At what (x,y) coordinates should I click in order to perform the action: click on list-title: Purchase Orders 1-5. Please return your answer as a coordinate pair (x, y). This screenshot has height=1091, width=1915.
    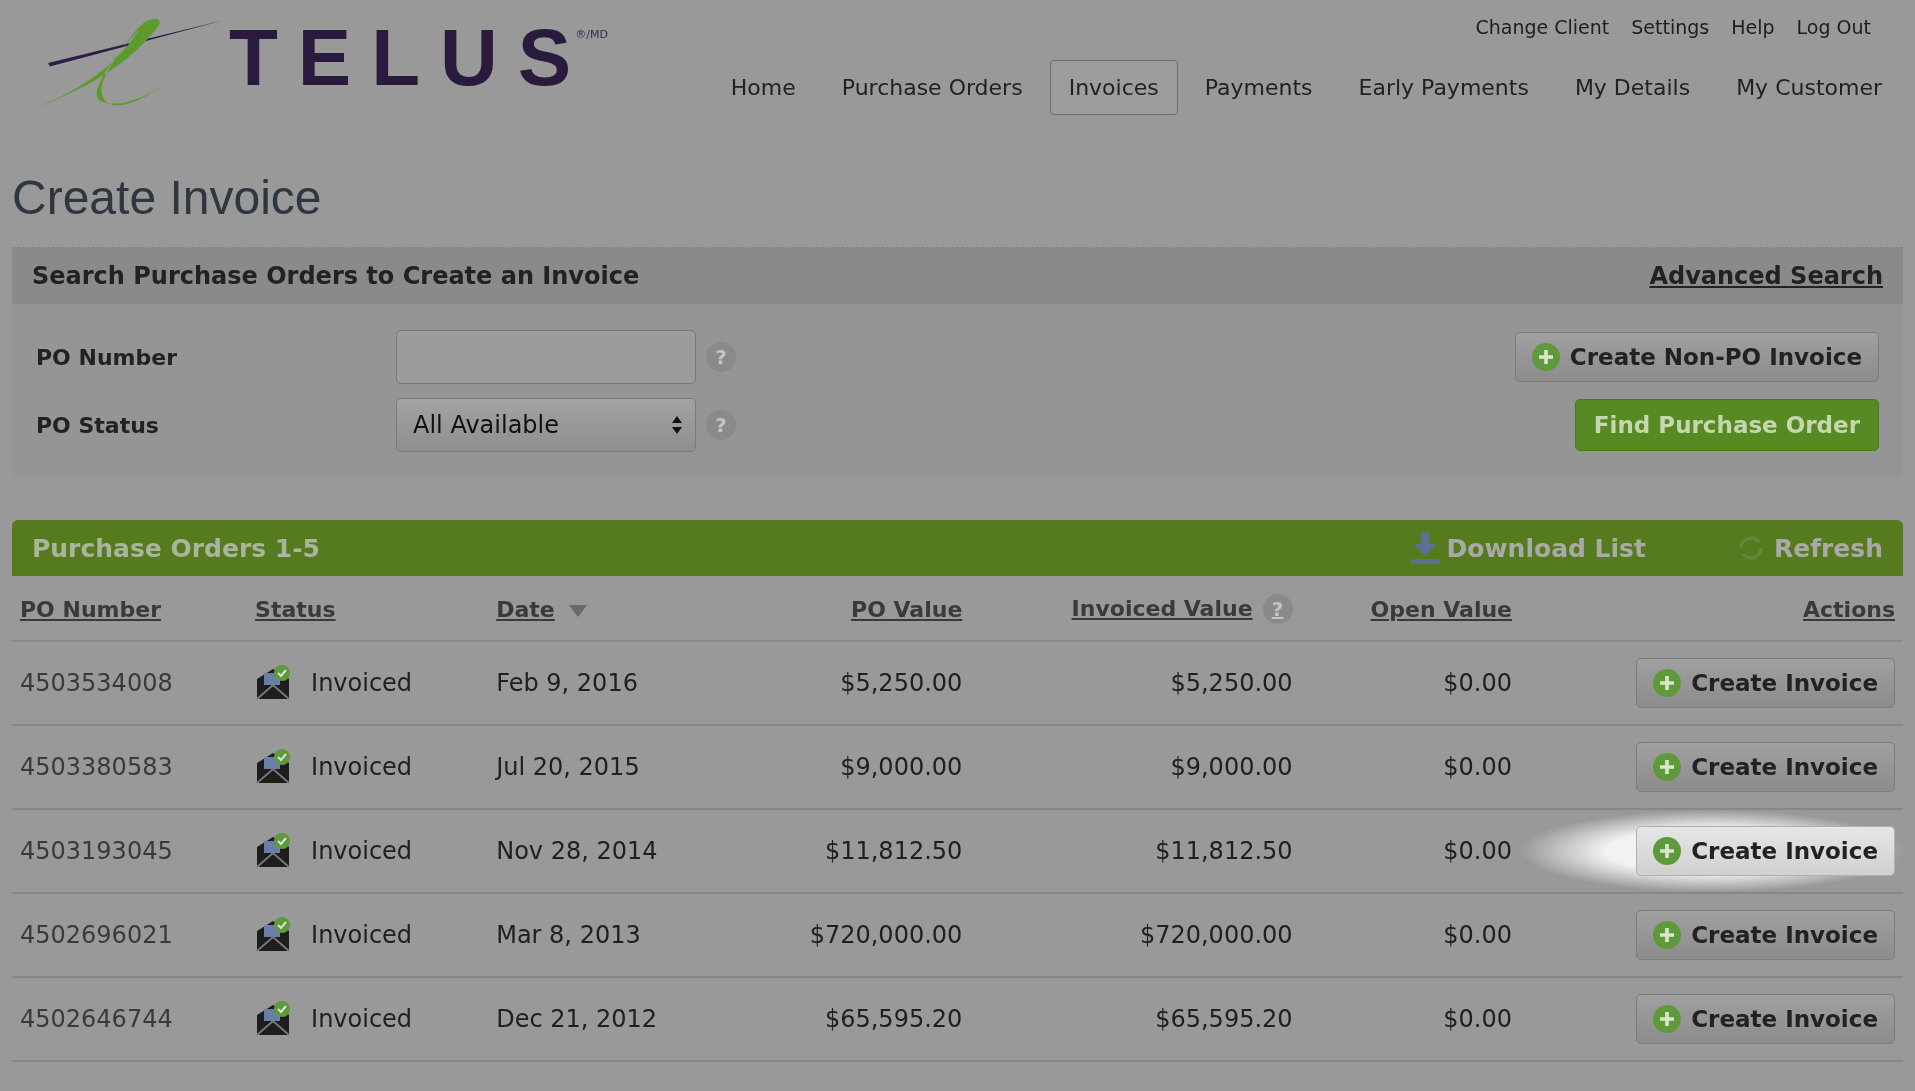
    Looking at the image, I should click on (176, 548).